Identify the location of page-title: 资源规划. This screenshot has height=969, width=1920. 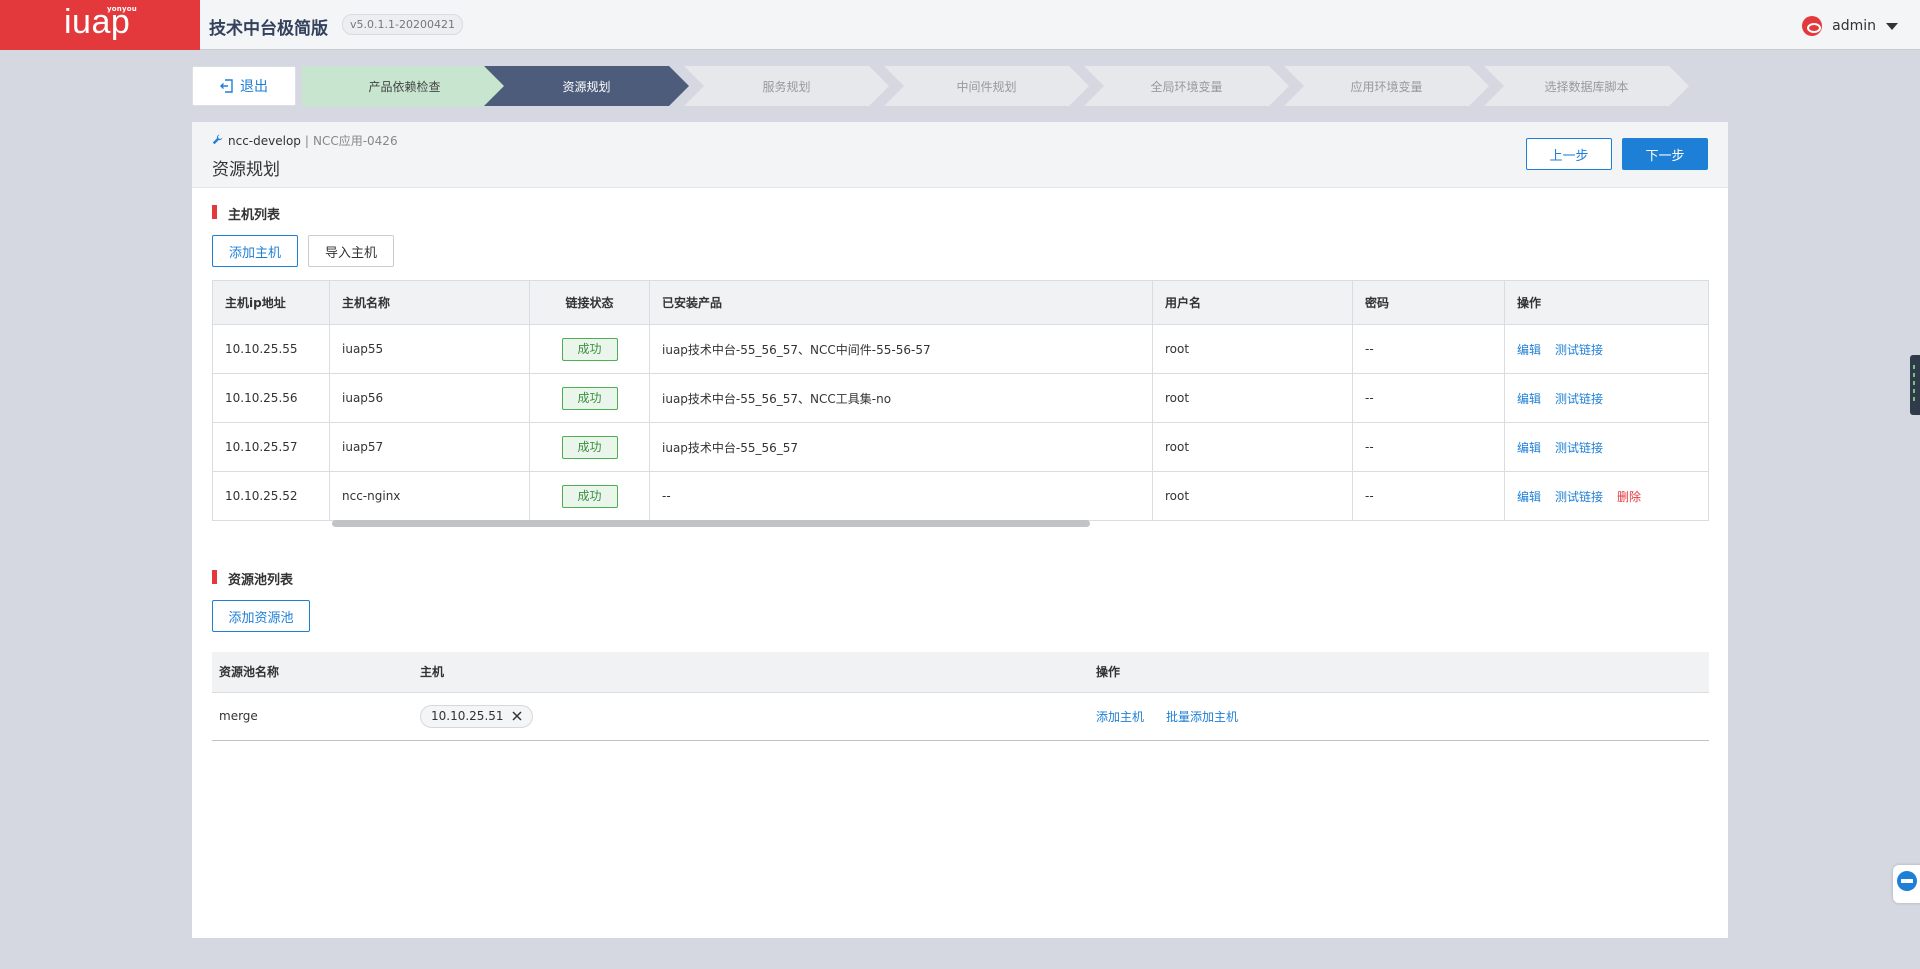
(246, 170).